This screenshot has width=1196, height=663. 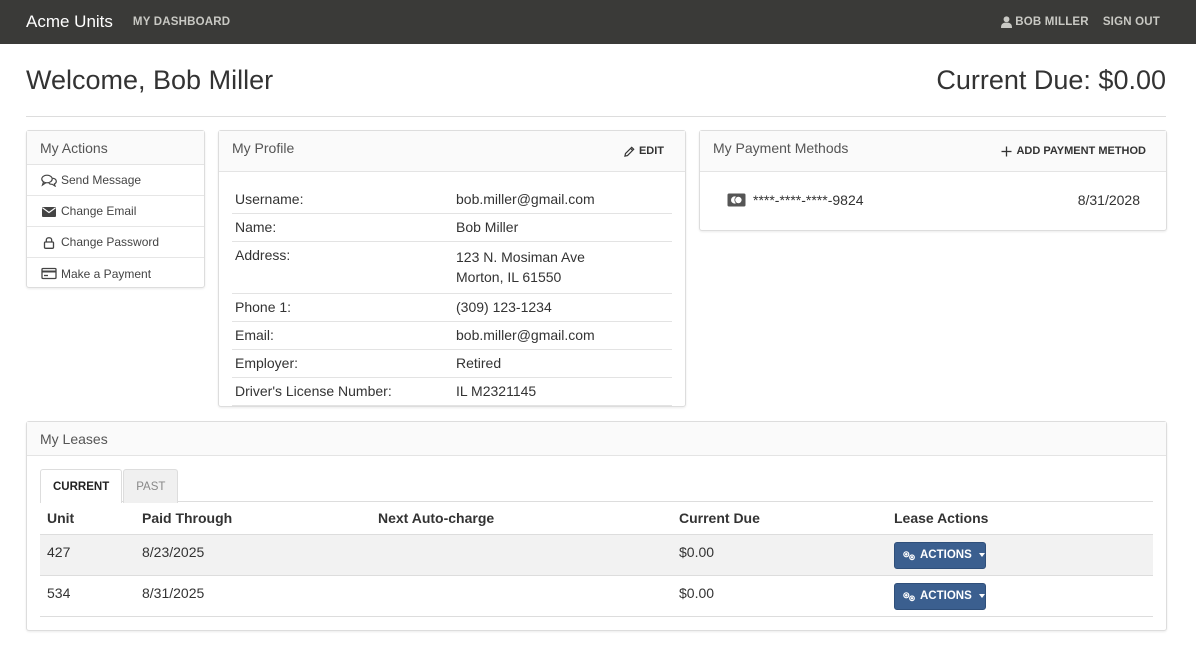 I want to click on tab-current: CURRENT, so click(x=81, y=486).